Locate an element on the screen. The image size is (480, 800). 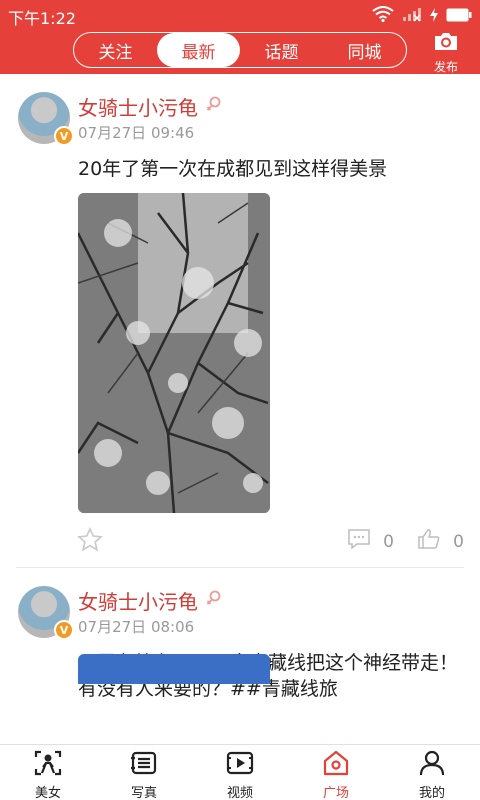
nav-label: 广场 is located at coordinates (335, 793).